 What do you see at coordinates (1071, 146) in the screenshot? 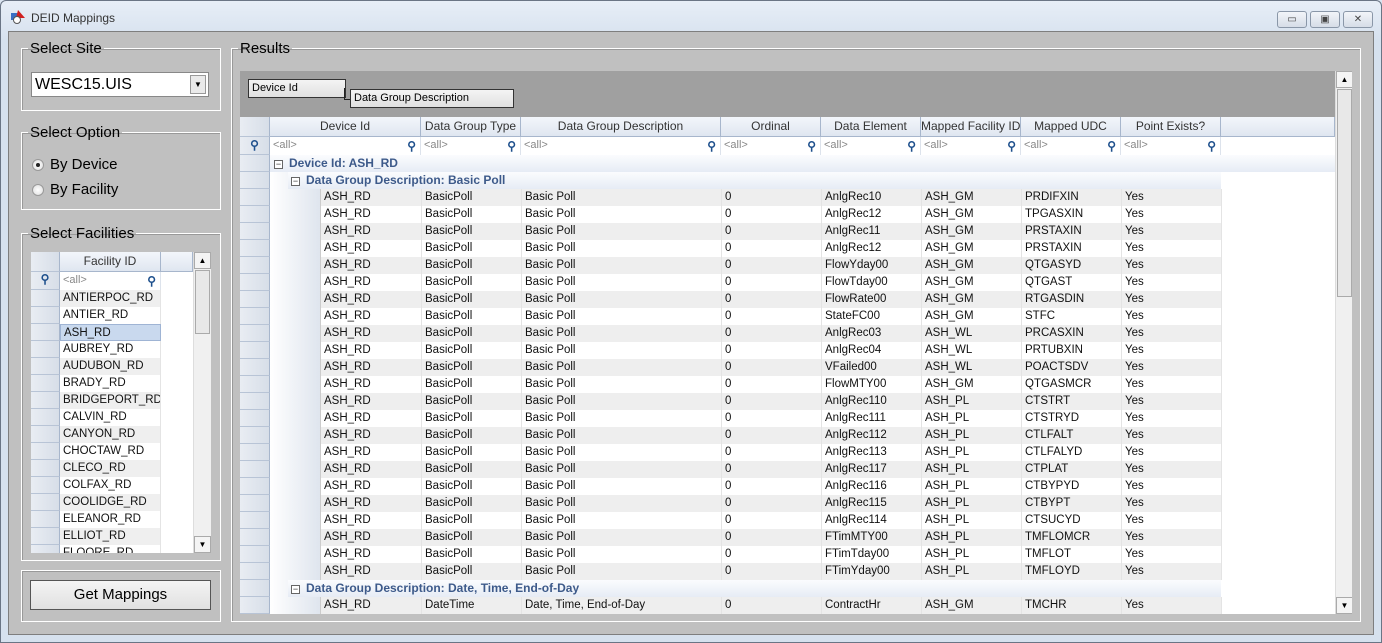
I see `filter-mapped-udc: <all> ⚲` at bounding box center [1071, 146].